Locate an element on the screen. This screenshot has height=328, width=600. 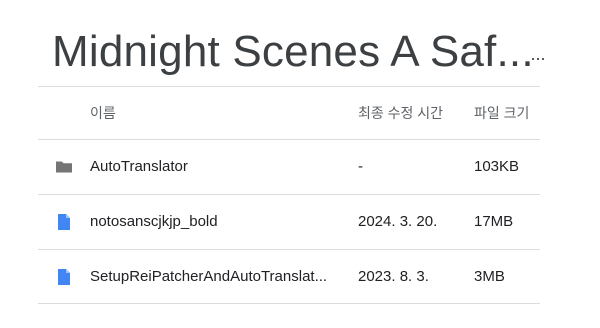
column-header-name: 이름 is located at coordinates (223, 113).